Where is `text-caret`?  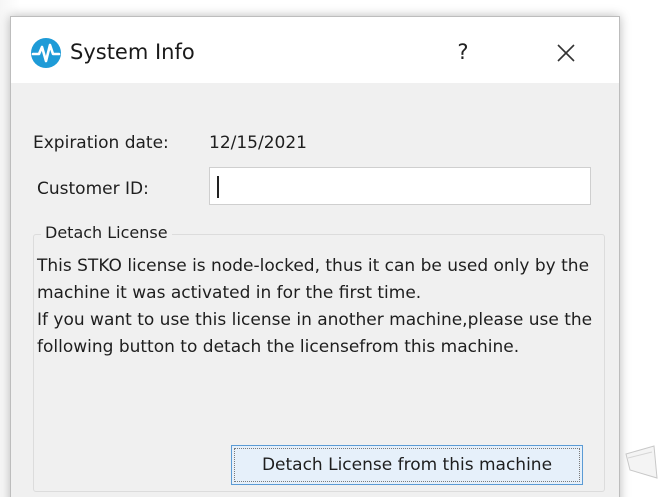
text-caret is located at coordinates (218, 187).